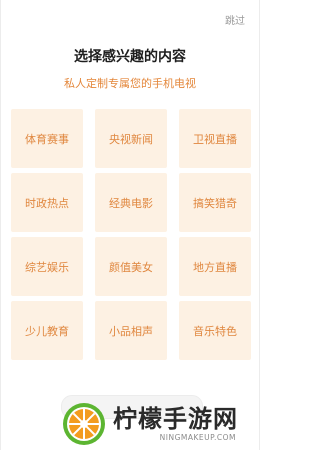 The width and height of the screenshot is (320, 450). I want to click on skip-button: 跳过, so click(235, 19).